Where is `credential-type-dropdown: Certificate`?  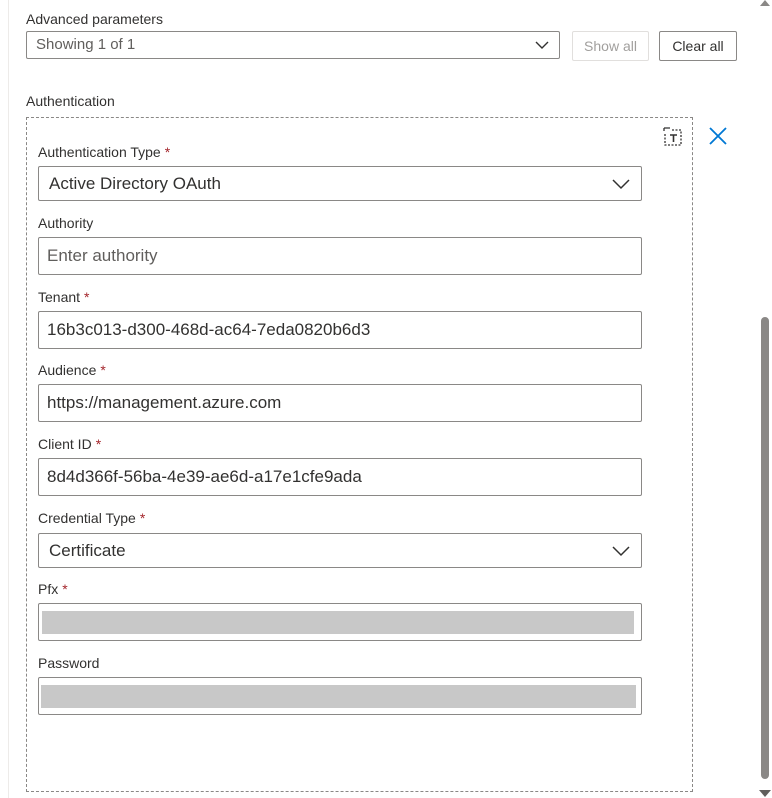 credential-type-dropdown: Certificate is located at coordinates (340, 550).